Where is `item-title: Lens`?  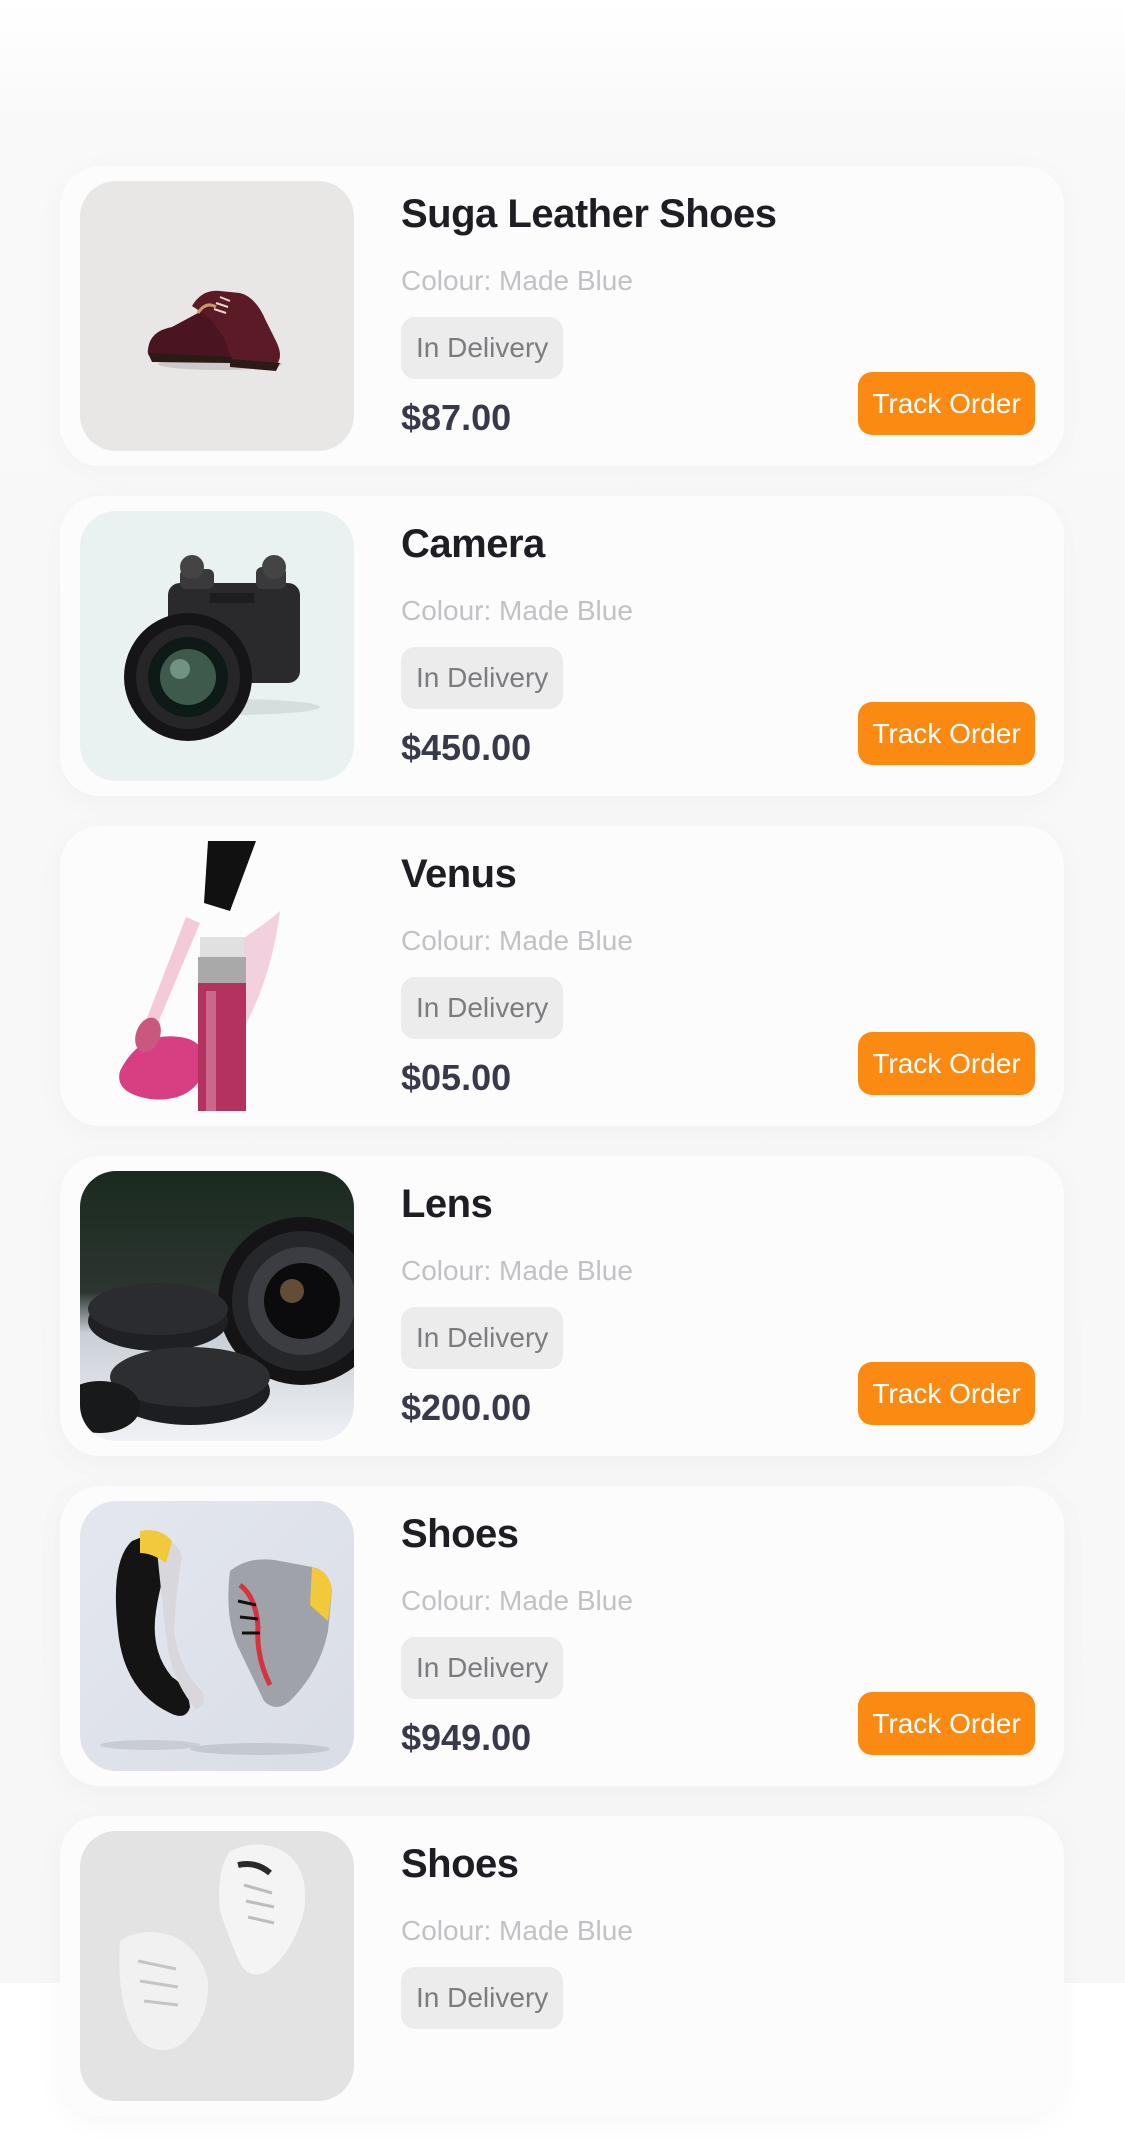 item-title: Lens is located at coordinates (447, 1204).